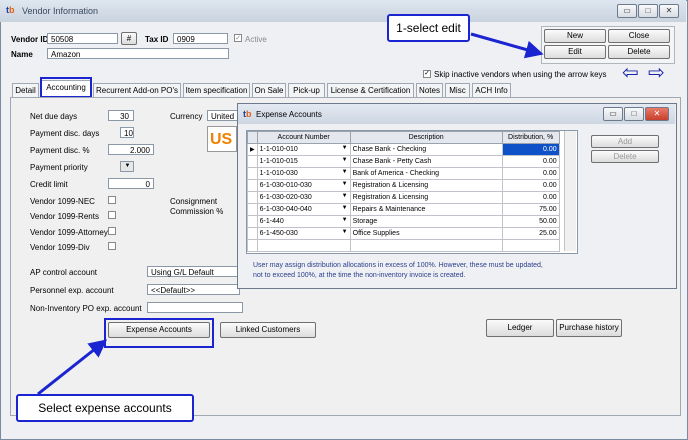 This screenshot has height=440, width=688. Describe the element at coordinates (507, 45) in the screenshot. I see `arrow-to-edit-icon` at that location.